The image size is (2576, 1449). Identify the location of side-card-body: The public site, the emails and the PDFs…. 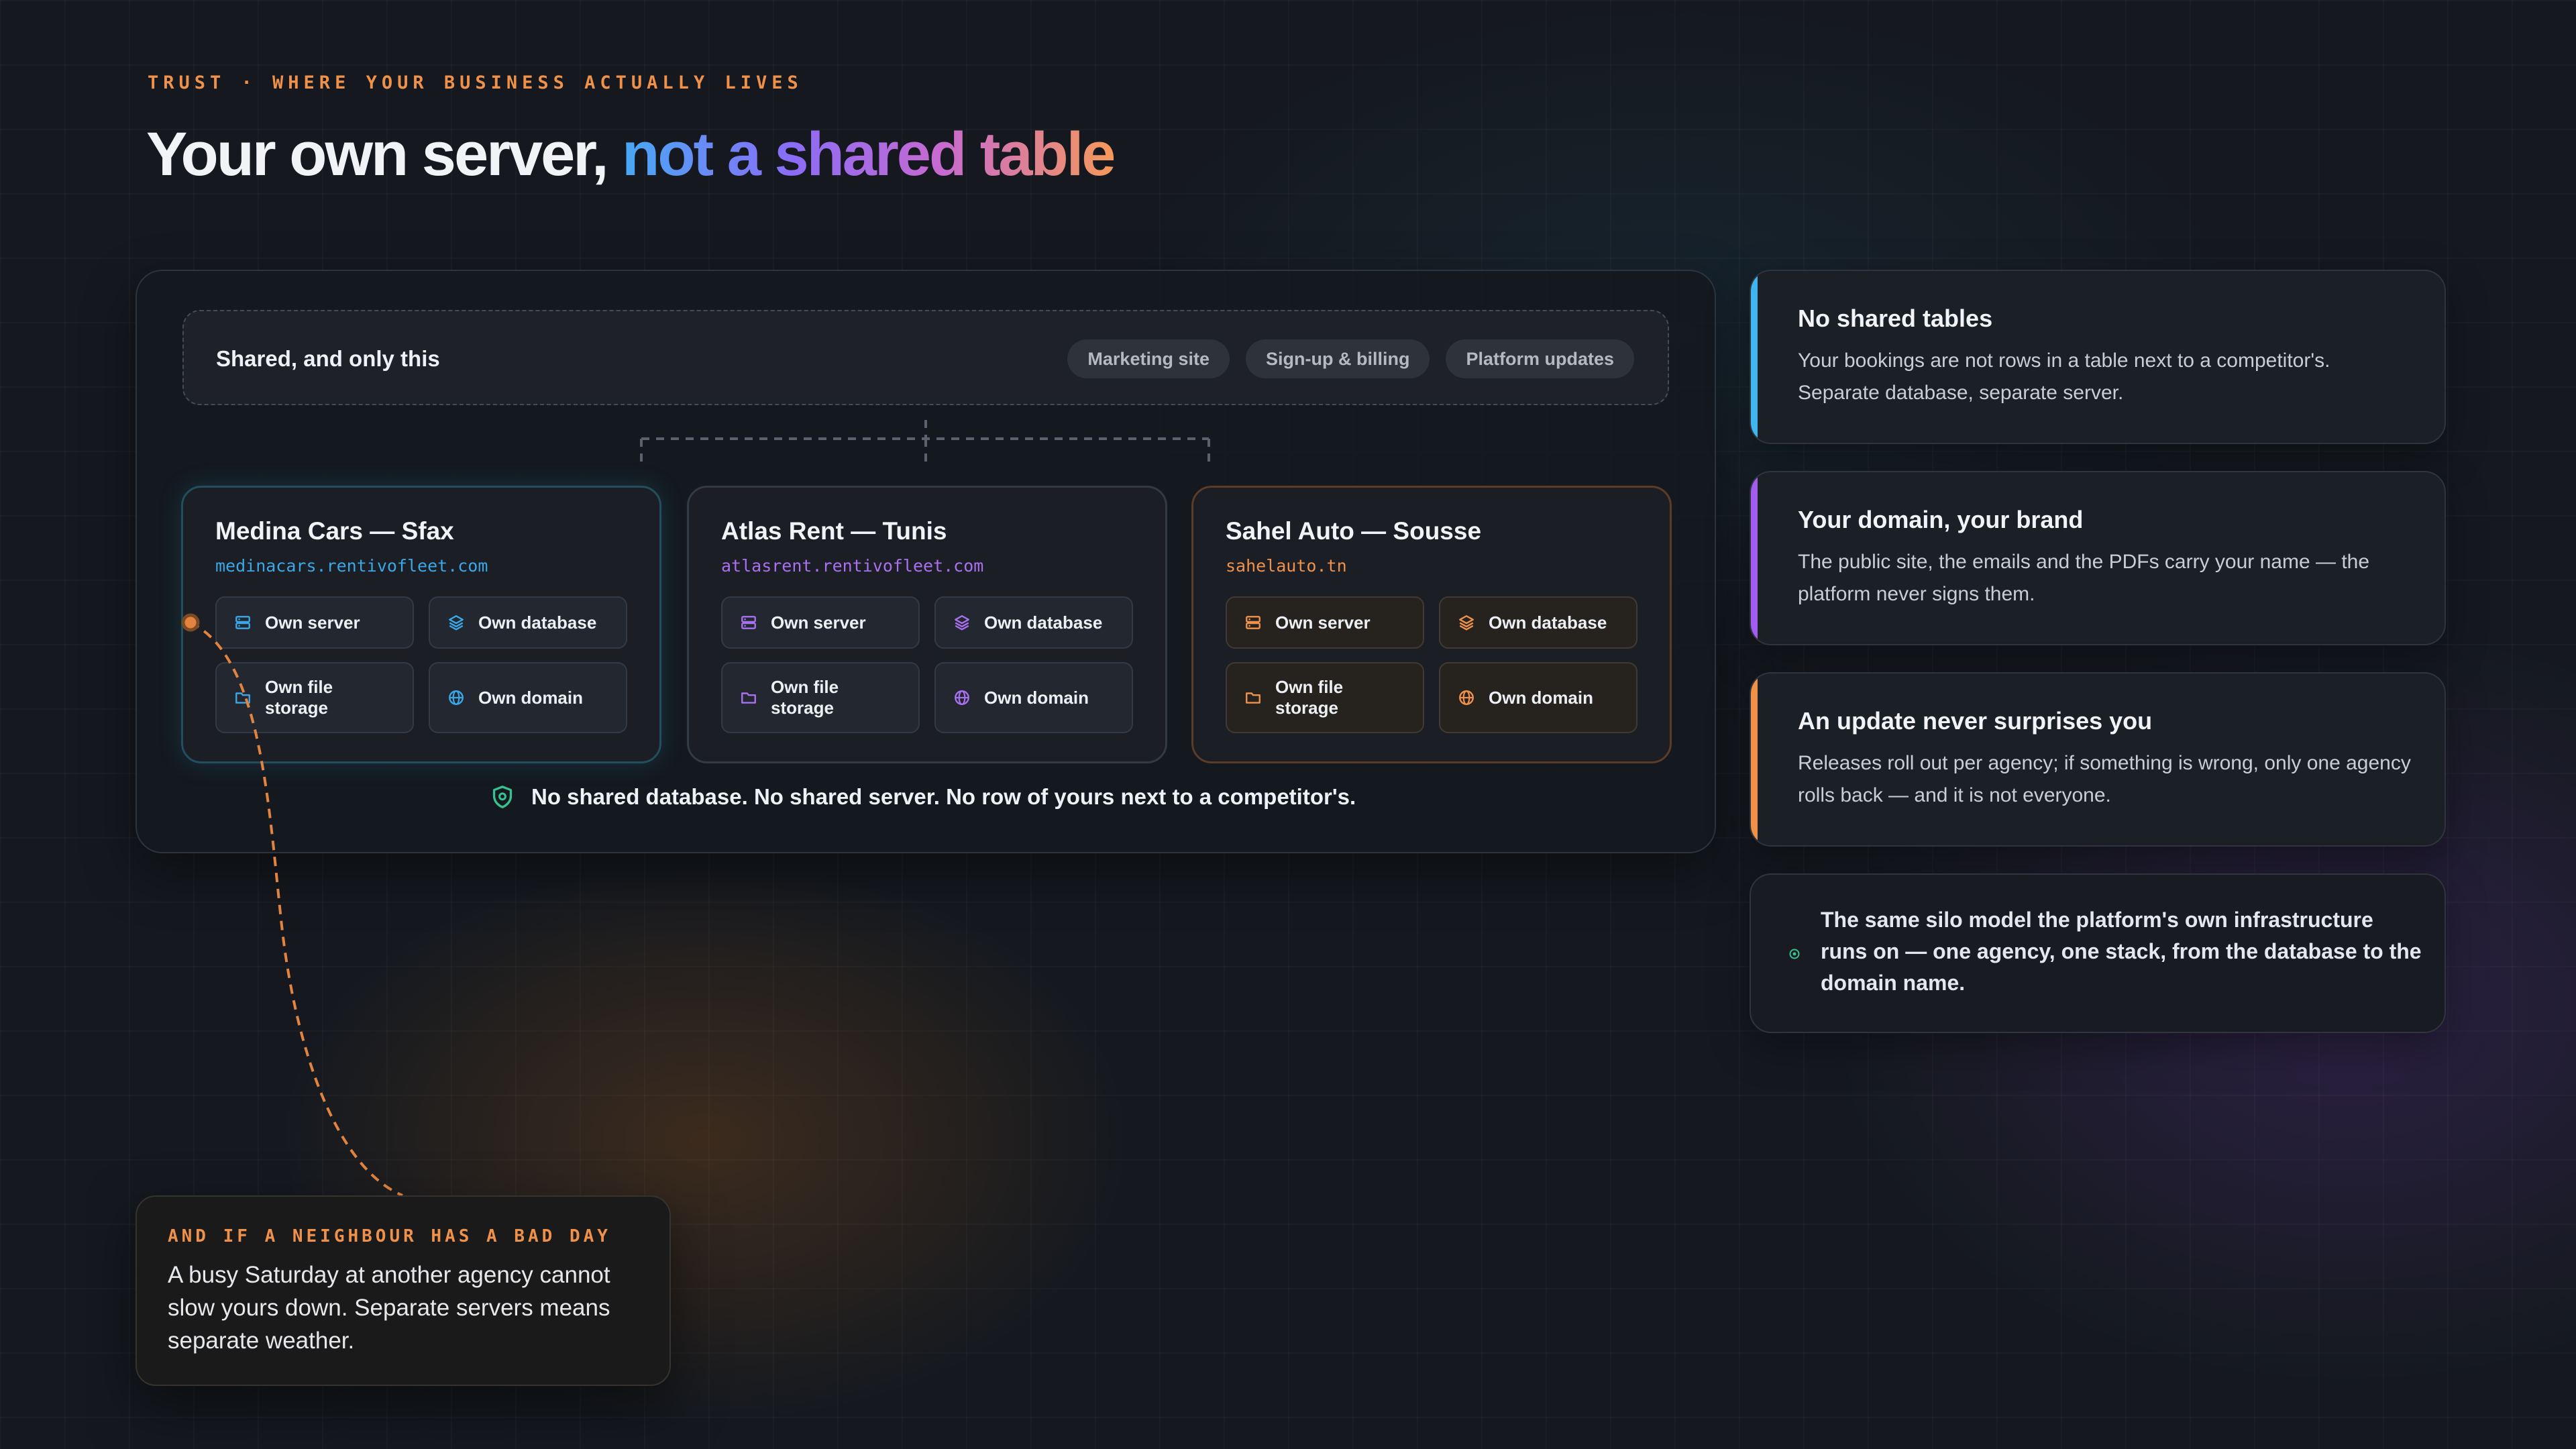
(2084, 578).